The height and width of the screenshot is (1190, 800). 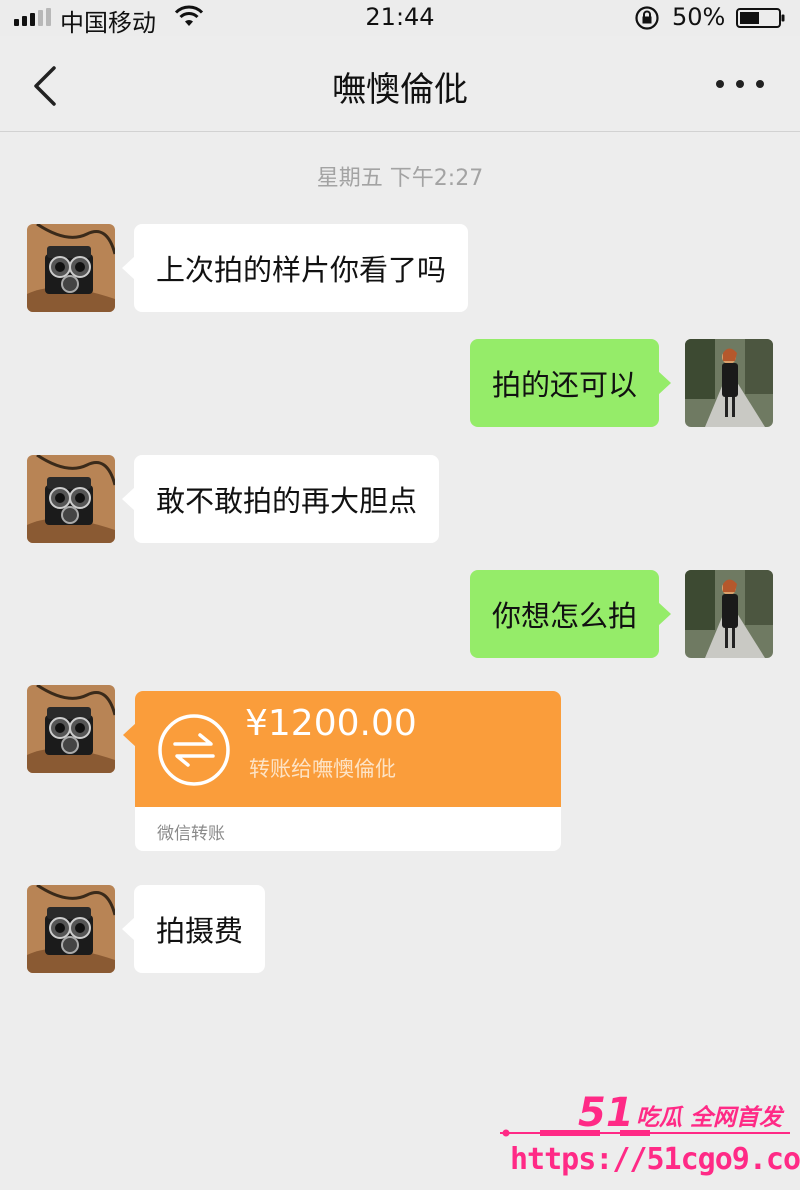 What do you see at coordinates (322, 769) in the screenshot?
I see `transfer-description: 转账给嘸懊倫仳` at bounding box center [322, 769].